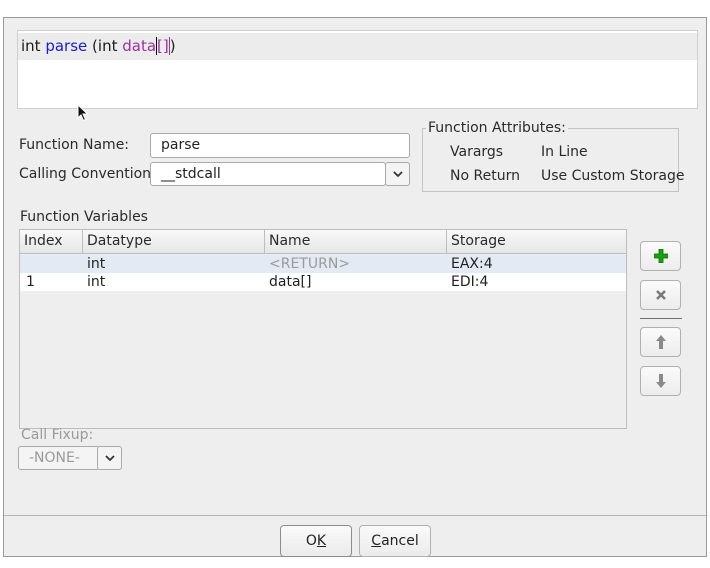 Image resolution: width=710 pixels, height=568 pixels. Describe the element at coordinates (51, 242) in the screenshot. I see `column-header-index: Index` at that location.